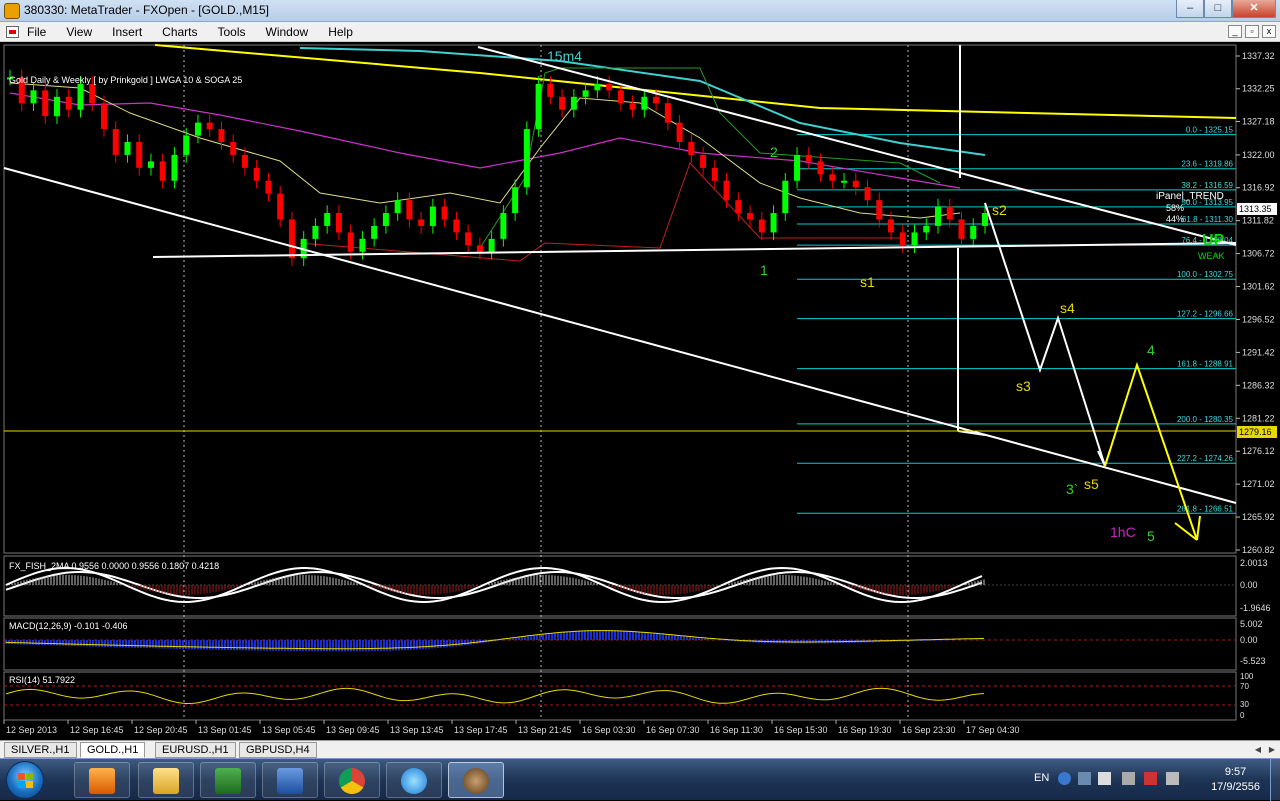  What do you see at coordinates (1104, 778) in the screenshot?
I see `tray-expand-icon` at bounding box center [1104, 778].